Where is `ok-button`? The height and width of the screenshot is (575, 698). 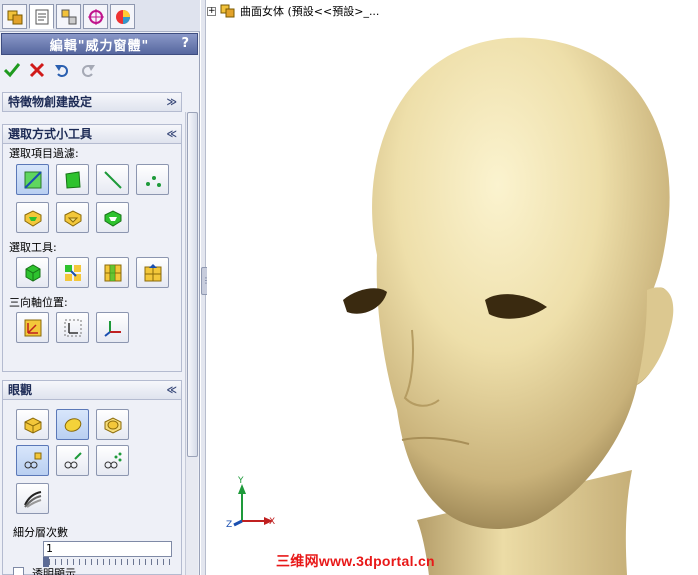
ok-button is located at coordinates (12, 70).